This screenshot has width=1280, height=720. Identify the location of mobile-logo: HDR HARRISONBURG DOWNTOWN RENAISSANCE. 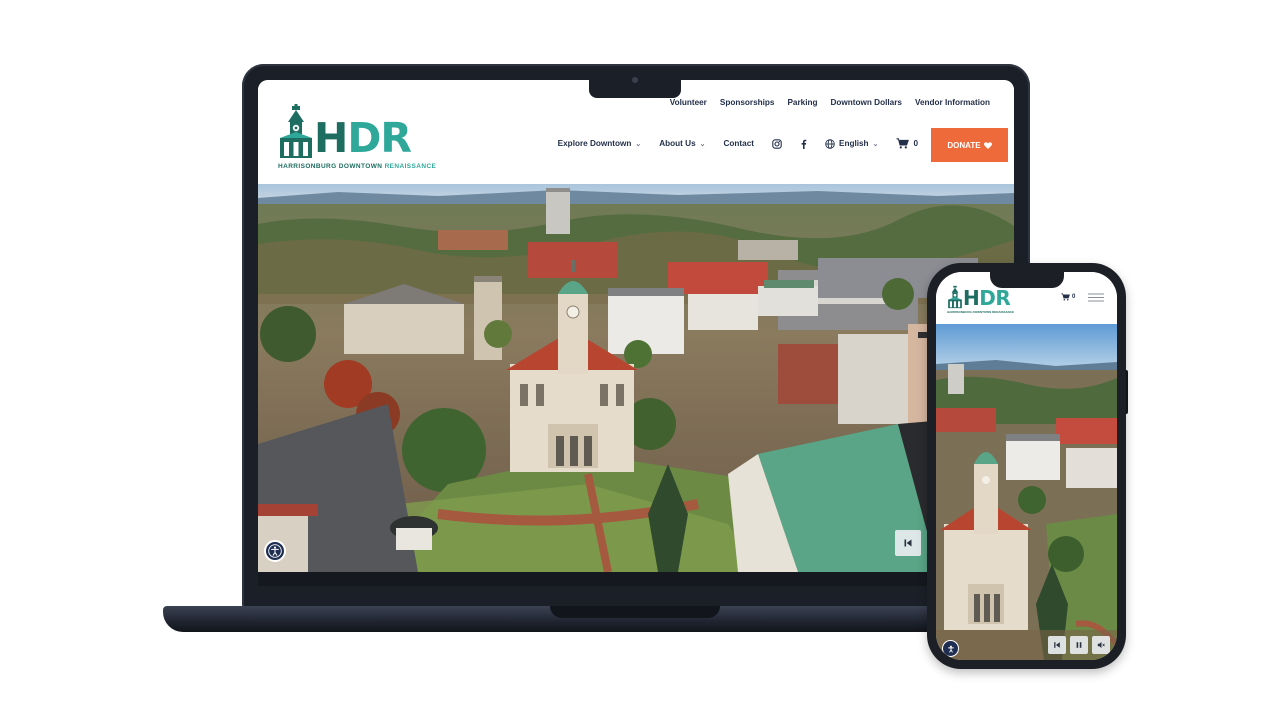
(987, 301).